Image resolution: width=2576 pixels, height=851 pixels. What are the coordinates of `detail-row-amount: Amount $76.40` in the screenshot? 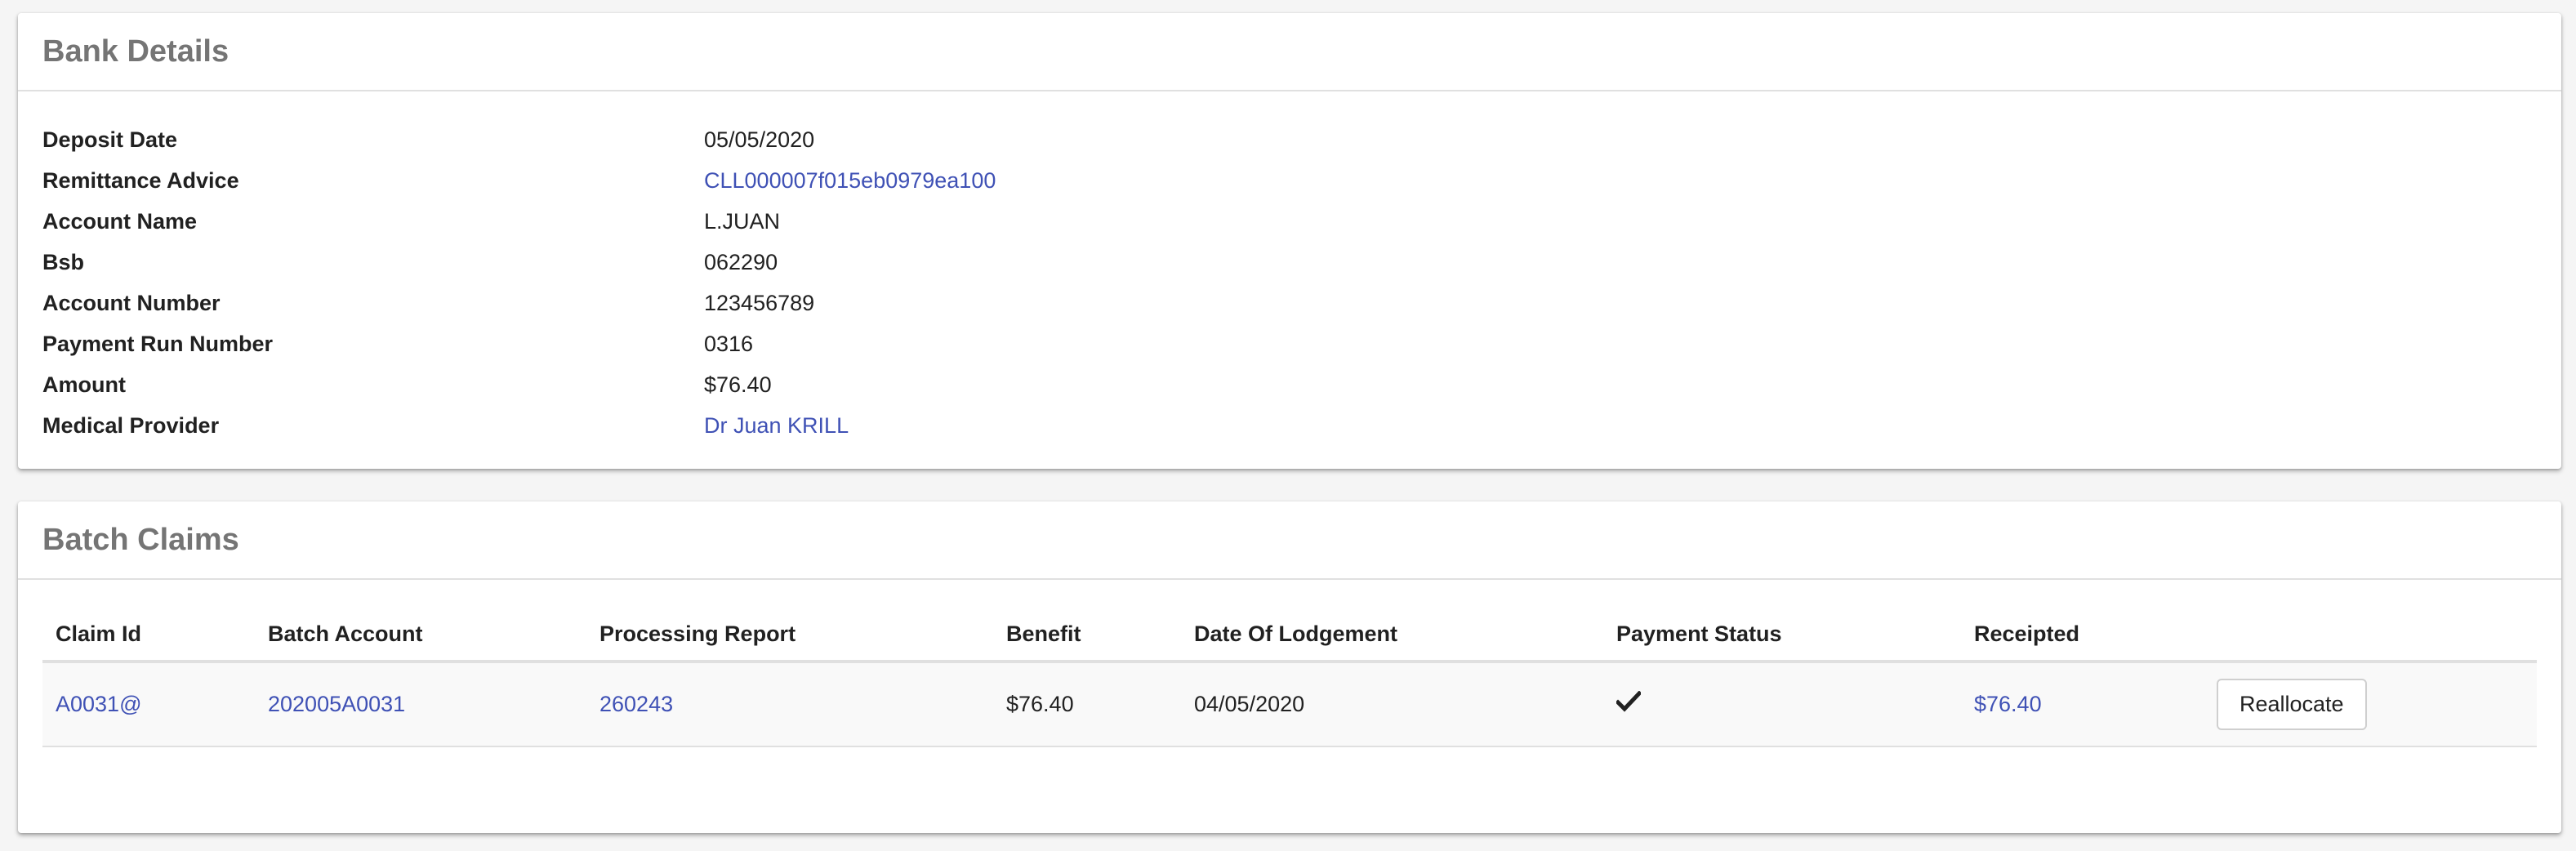 It's located at (1289, 384).